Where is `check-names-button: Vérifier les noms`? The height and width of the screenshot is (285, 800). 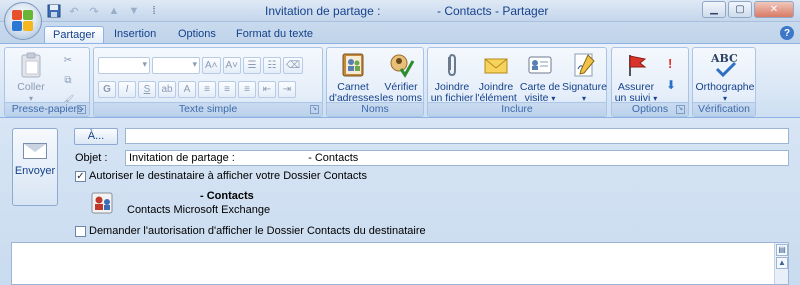
check-names-button: Vérifier les noms is located at coordinates (401, 77).